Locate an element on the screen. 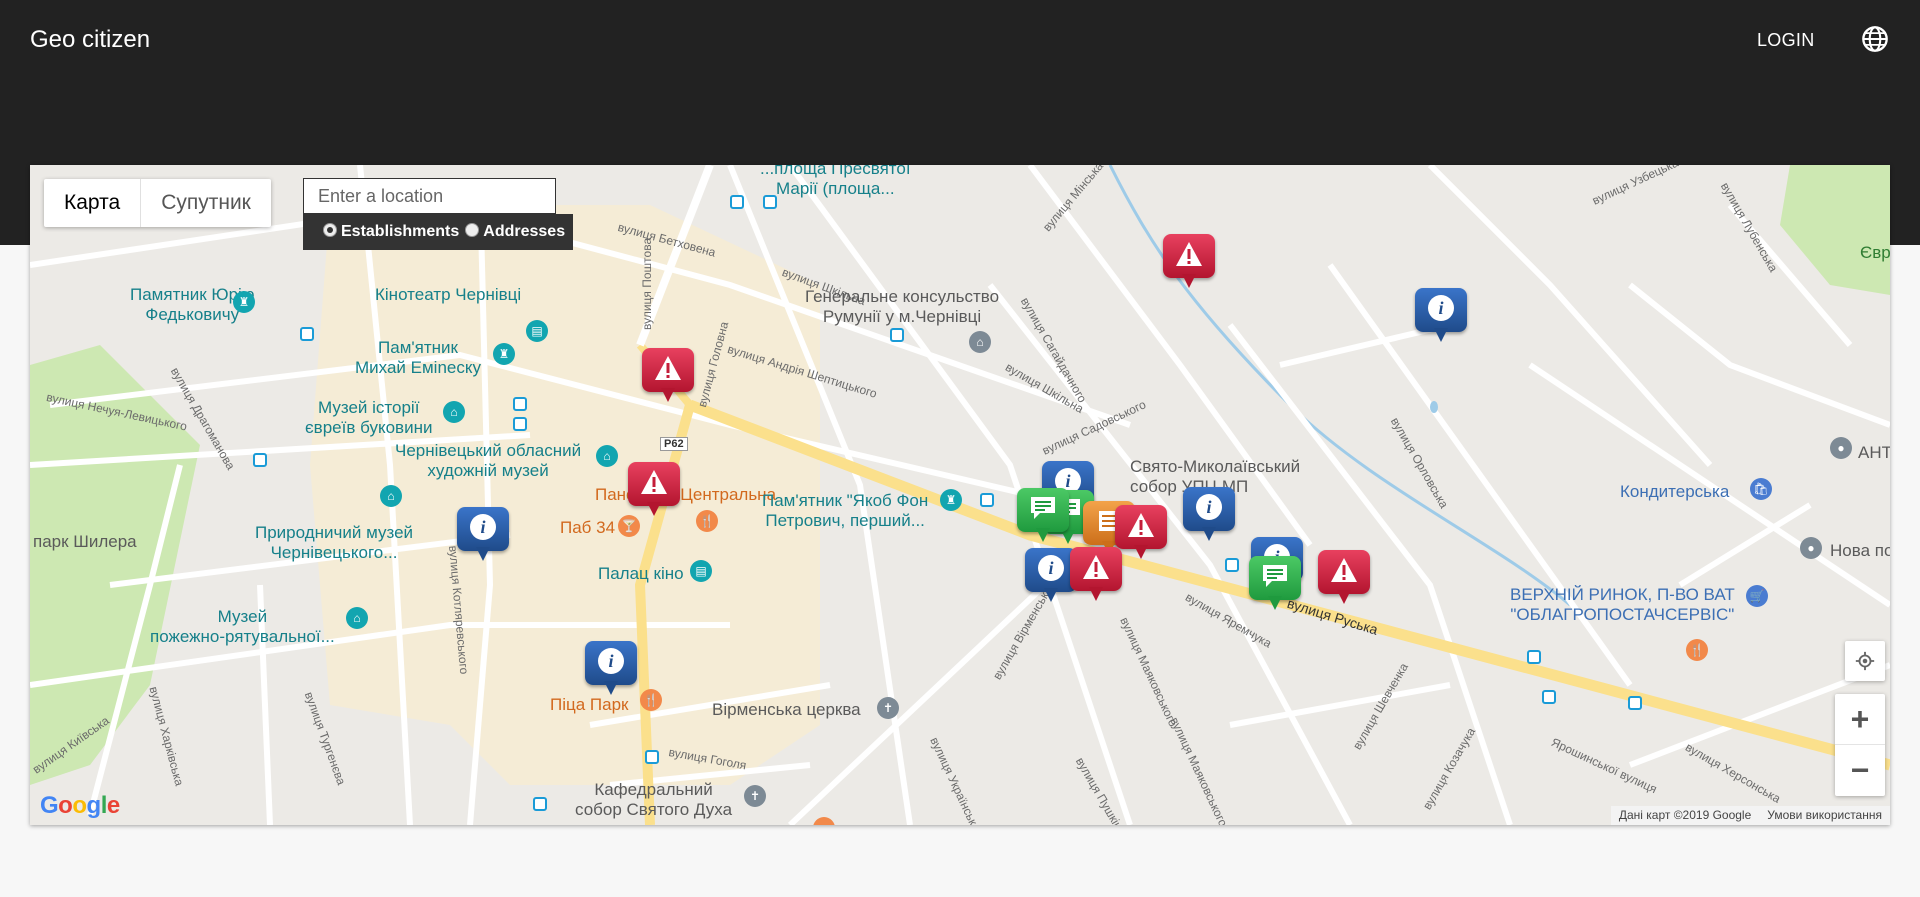  google-logo: Google is located at coordinates (80, 806).